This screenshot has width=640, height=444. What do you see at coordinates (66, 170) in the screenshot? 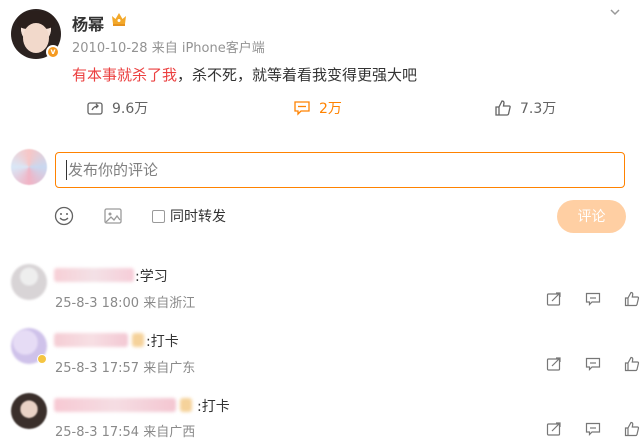
I see `text-caret` at bounding box center [66, 170].